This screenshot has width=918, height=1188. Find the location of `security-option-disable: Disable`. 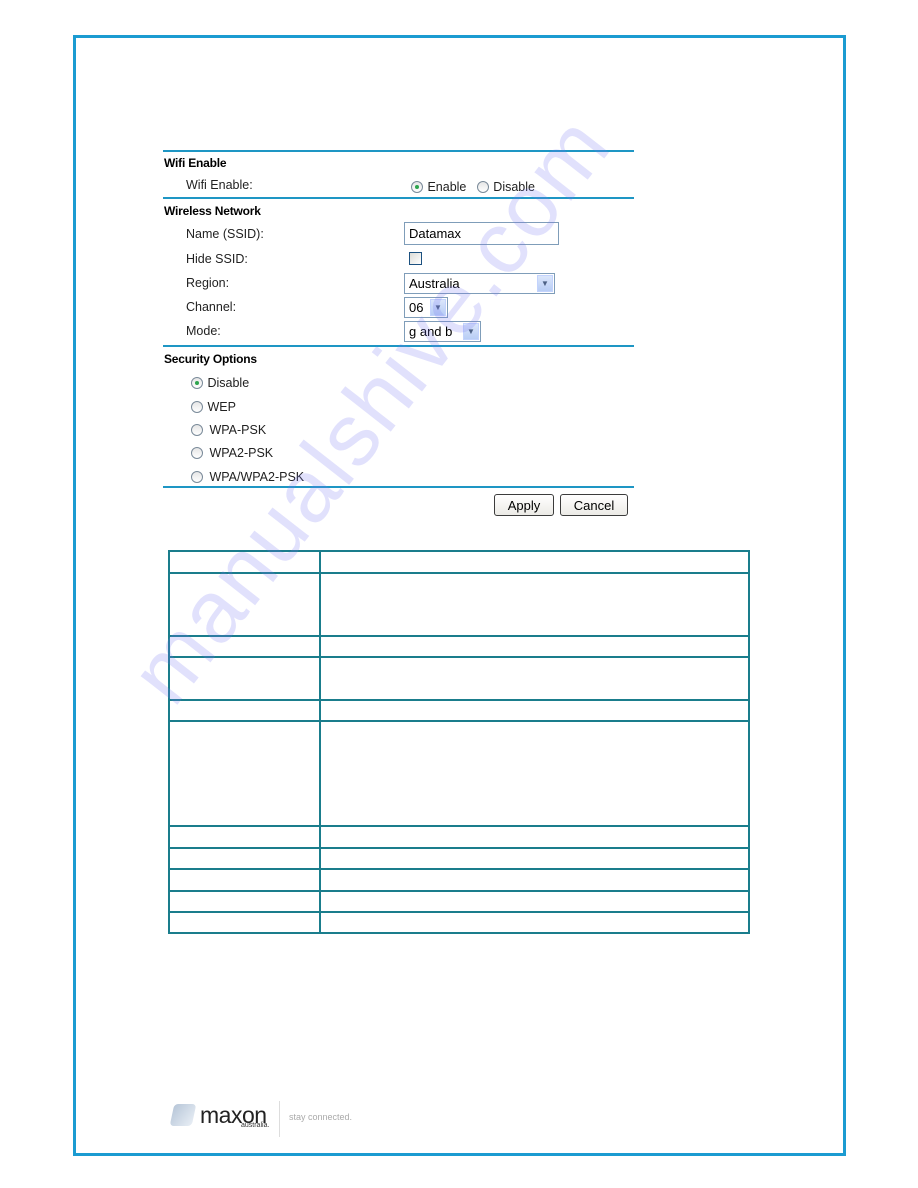

security-option-disable: Disable is located at coordinates (220, 383).